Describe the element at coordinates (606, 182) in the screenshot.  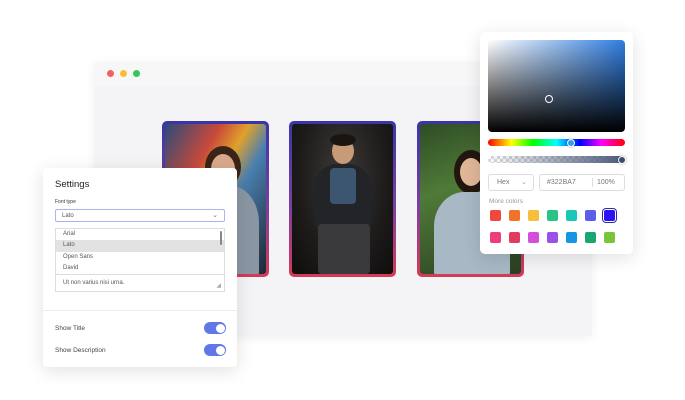
I see `opacity-value: 100%` at that location.